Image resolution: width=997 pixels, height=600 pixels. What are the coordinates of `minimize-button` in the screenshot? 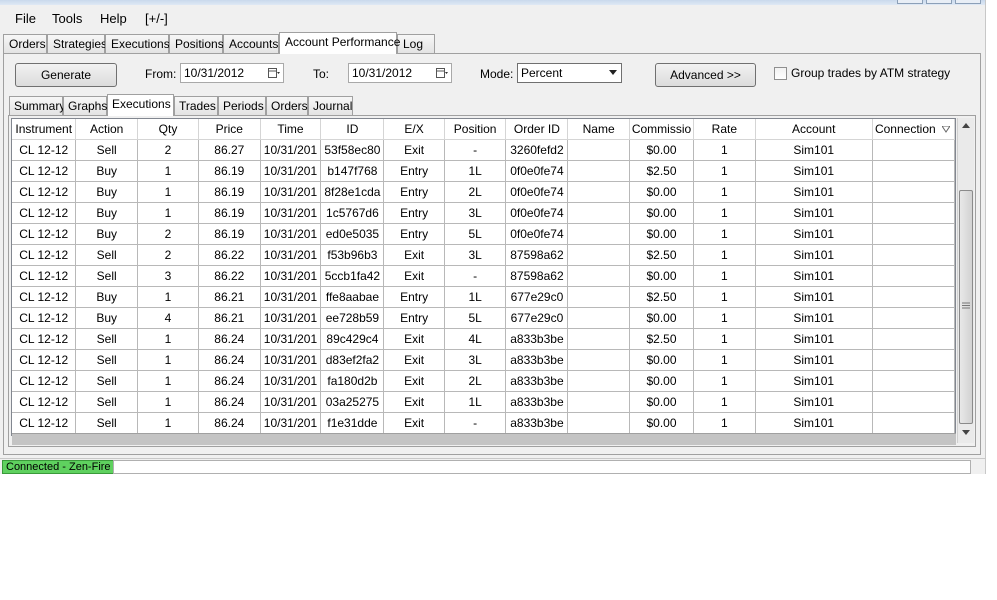 It's located at (910, 2).